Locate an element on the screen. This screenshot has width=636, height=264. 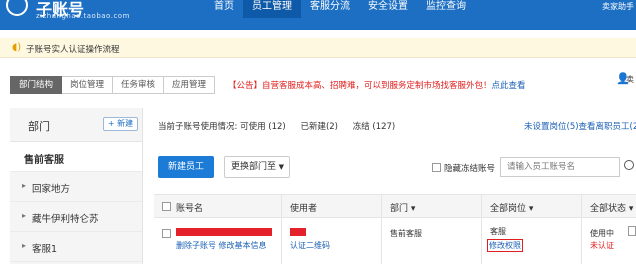
change-department-label: 更换部门至 is located at coordinates (254, 167).